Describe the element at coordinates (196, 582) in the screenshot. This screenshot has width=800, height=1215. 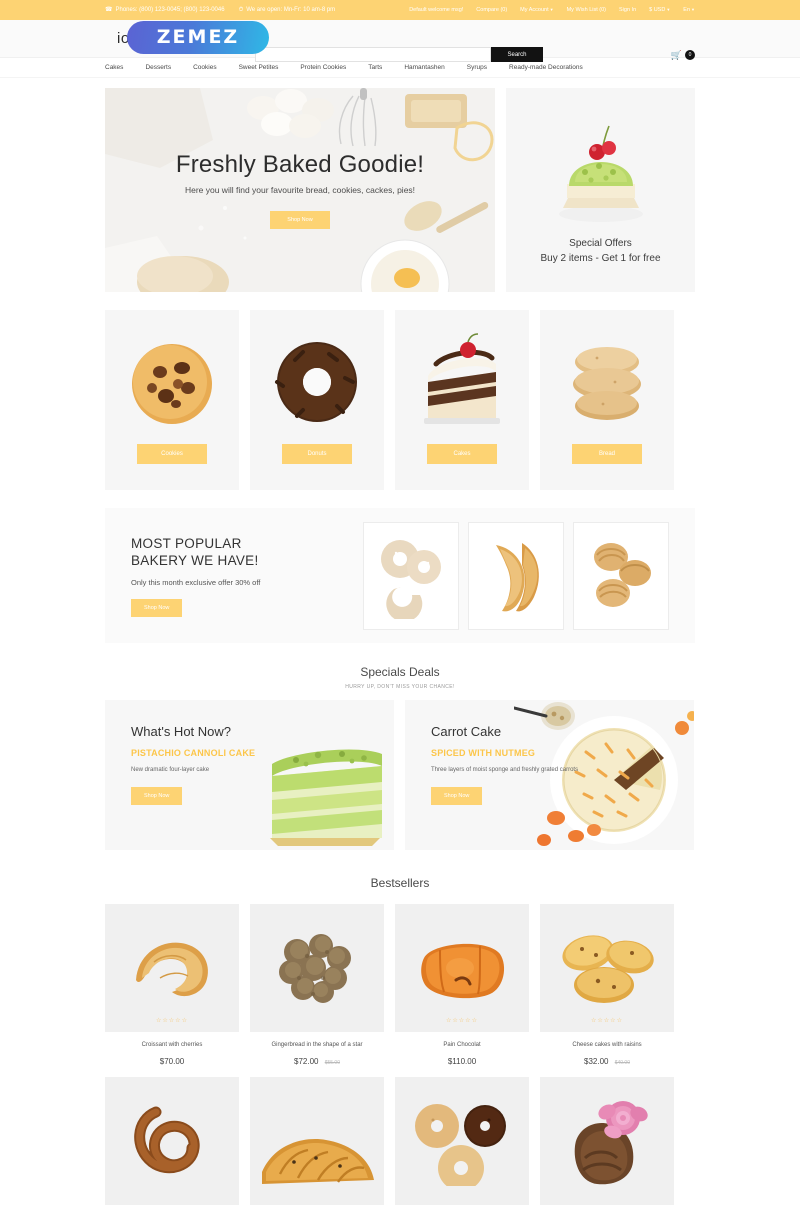
I see `most-popular-subtitle: Only this month exclusive offer 30% off` at that location.